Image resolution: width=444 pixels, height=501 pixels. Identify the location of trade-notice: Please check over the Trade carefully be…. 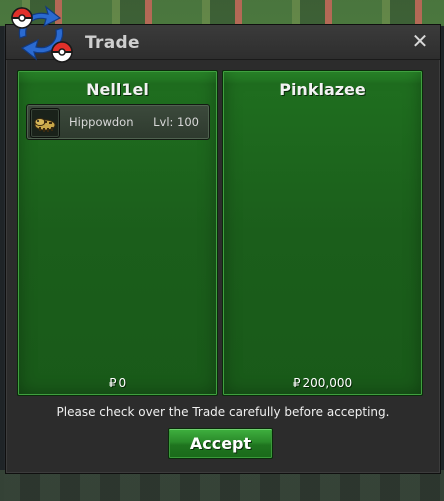
(223, 412).